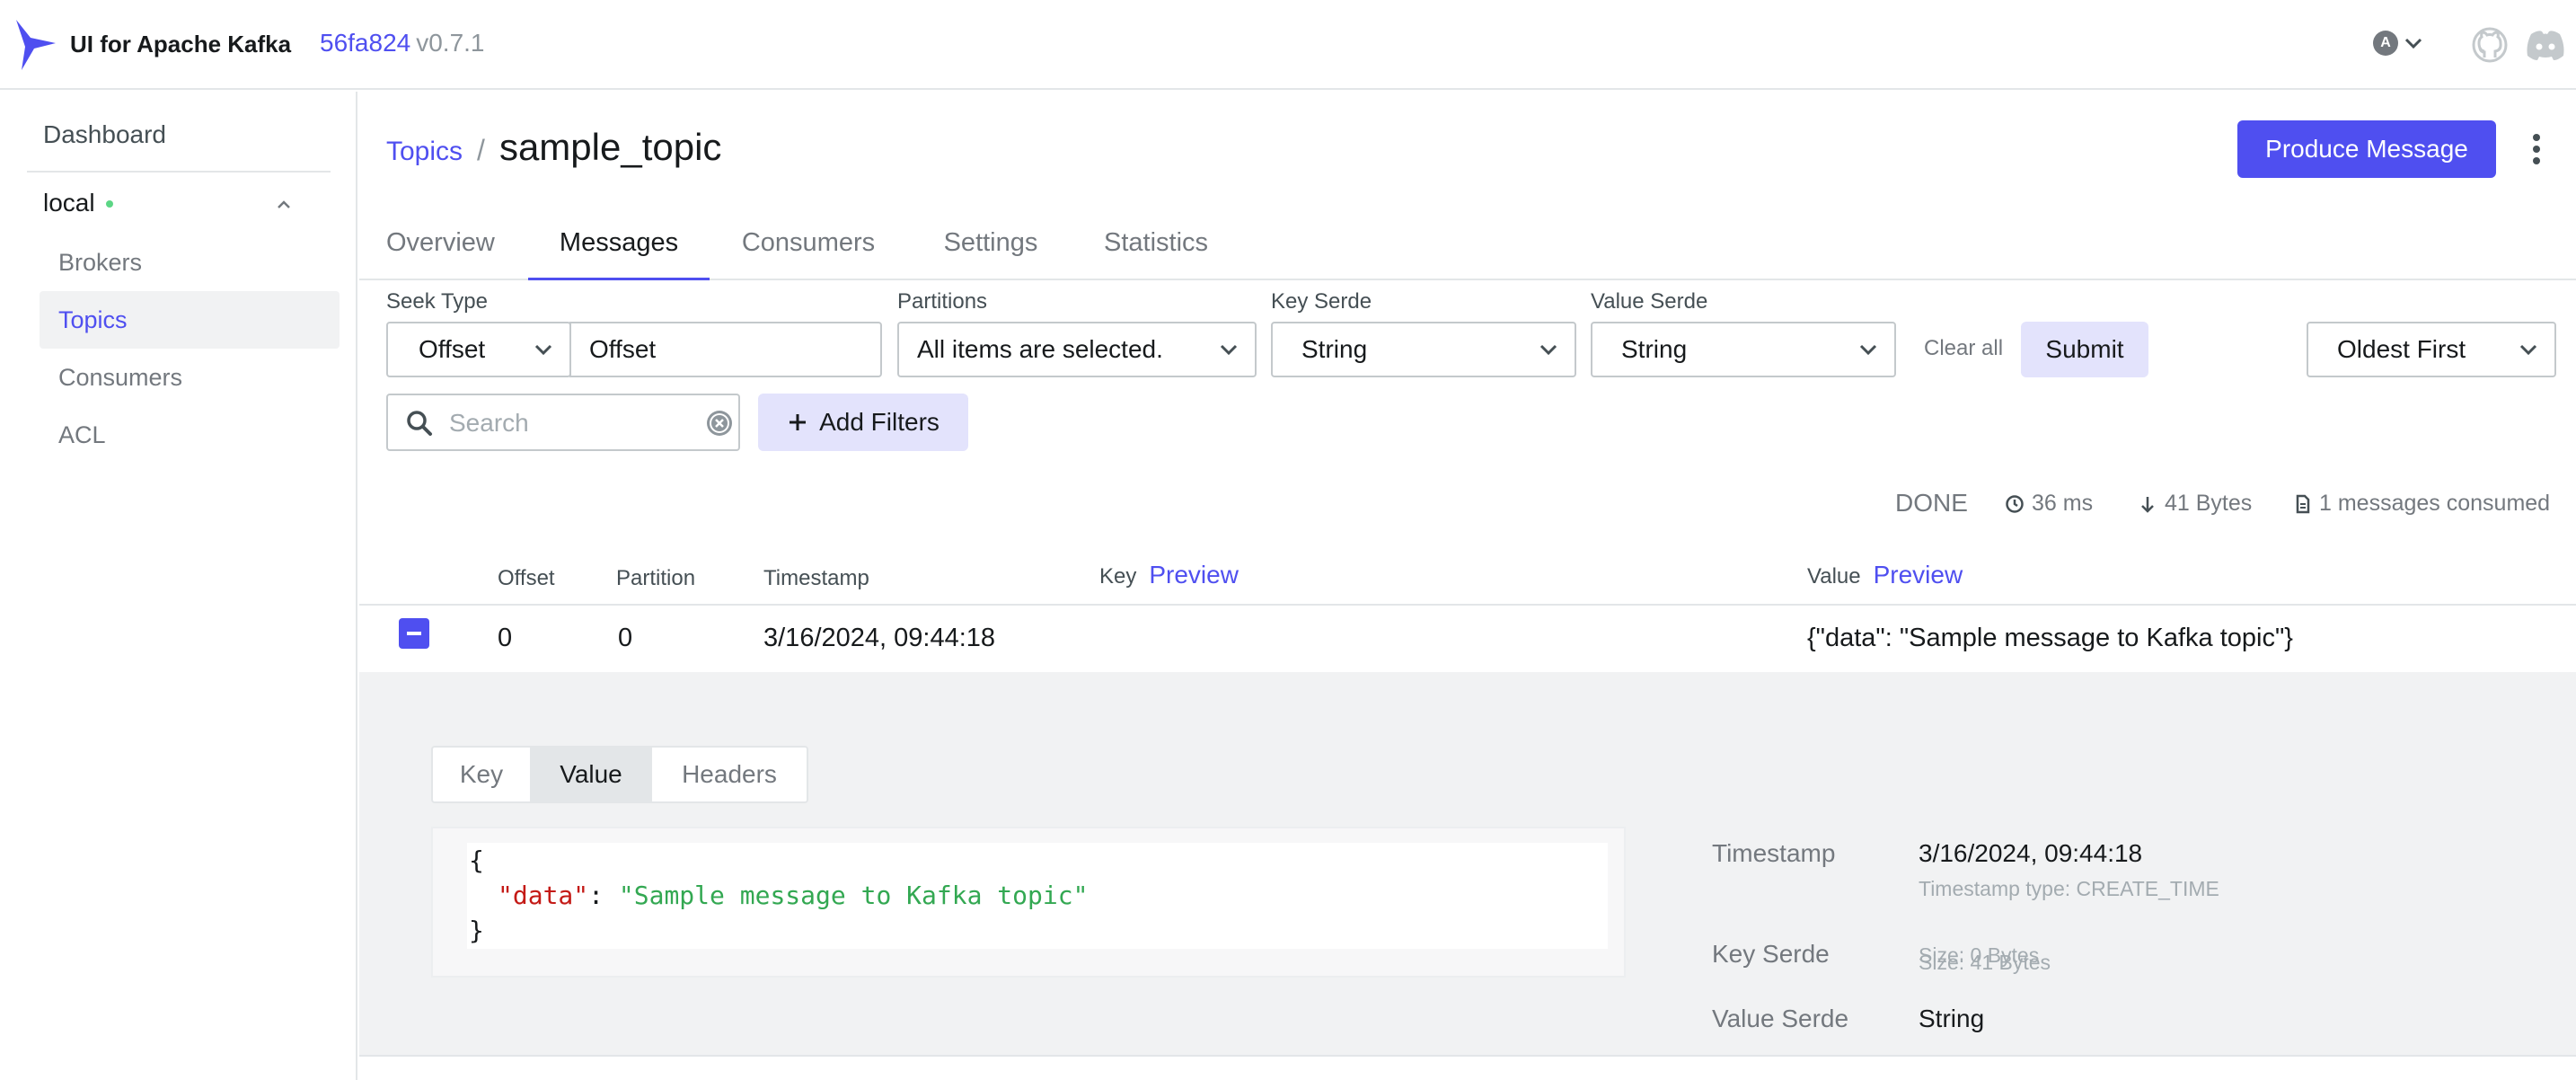 The height and width of the screenshot is (1080, 2576). What do you see at coordinates (879, 422) in the screenshot?
I see `add-filters-label: Add Filters` at bounding box center [879, 422].